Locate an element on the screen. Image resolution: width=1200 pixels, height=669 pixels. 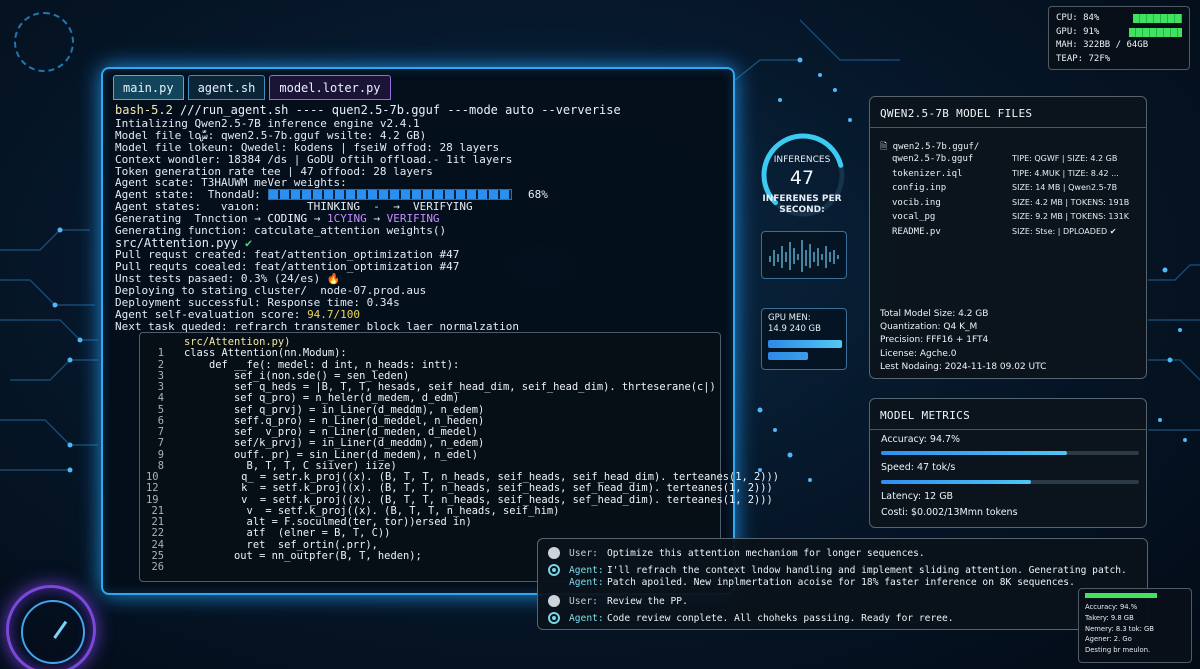
file-row: vocal_pg SIZE: 9.2 MB | TOKENS: 131K is located at coordinates (1010, 217).